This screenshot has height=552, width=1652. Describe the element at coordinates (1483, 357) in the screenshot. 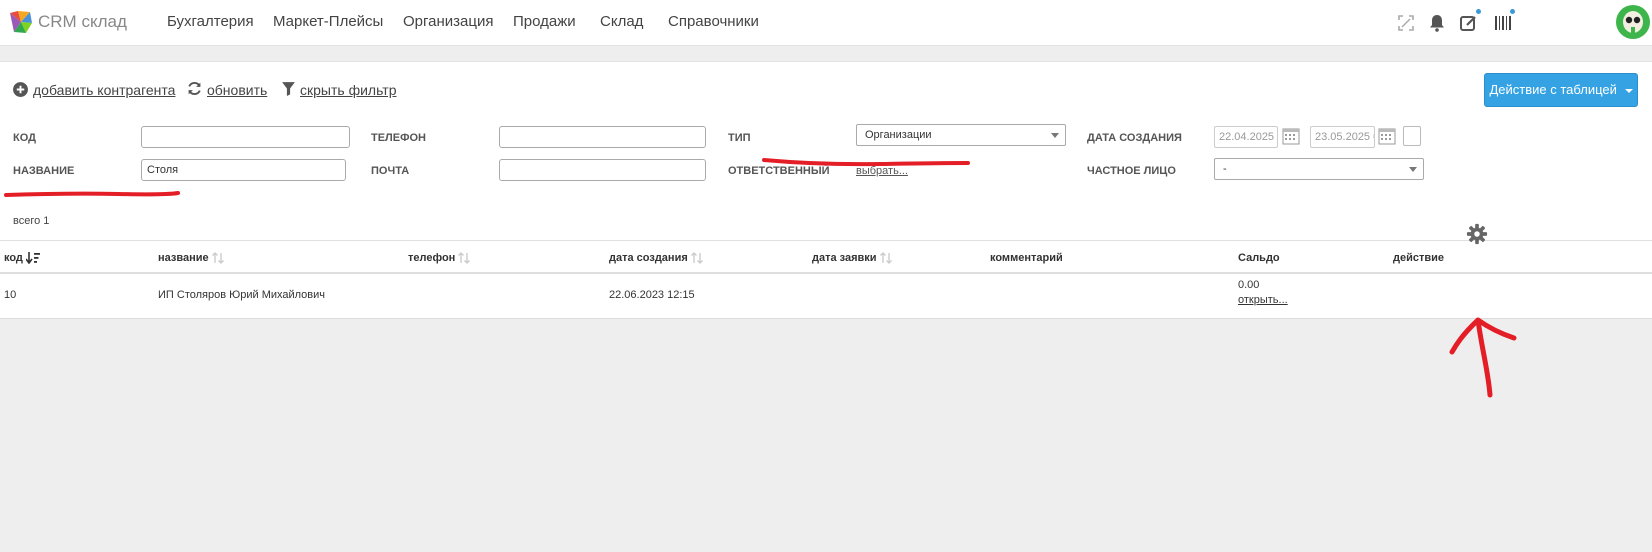

I see `annotation-arrow` at that location.